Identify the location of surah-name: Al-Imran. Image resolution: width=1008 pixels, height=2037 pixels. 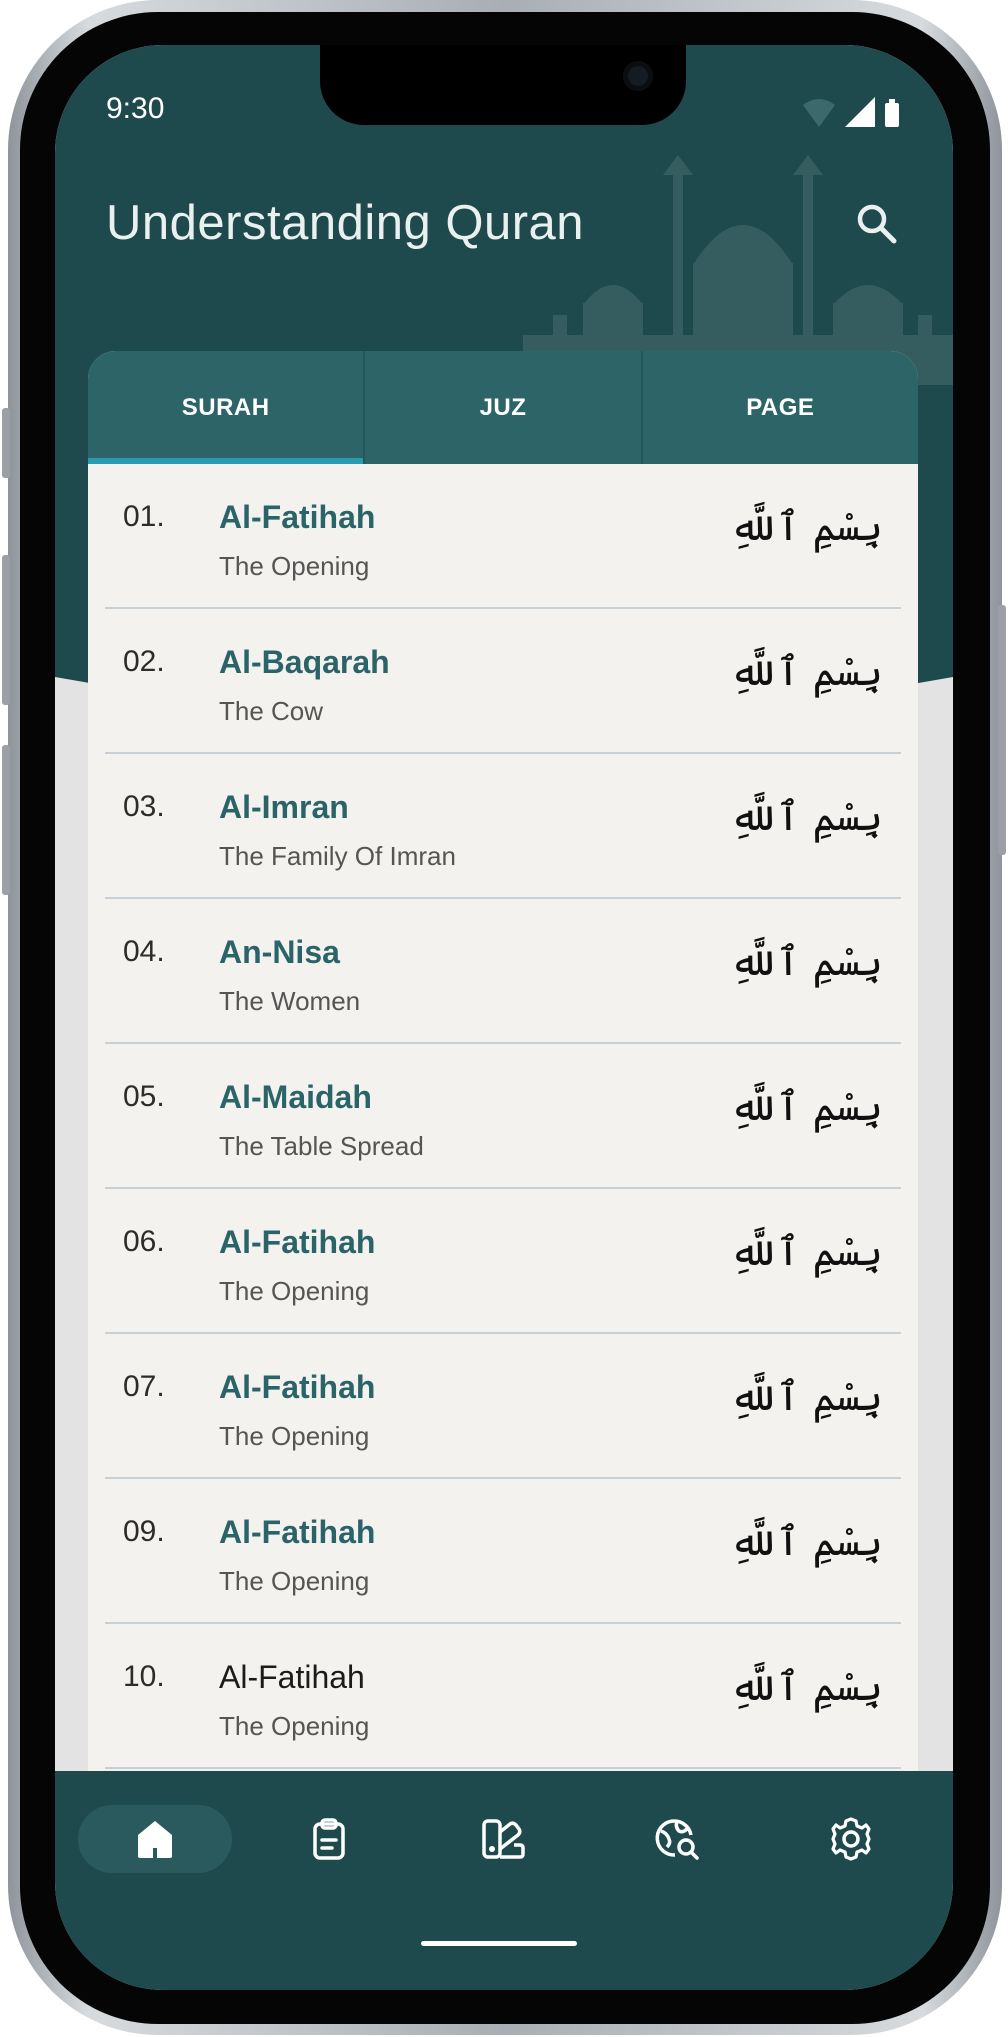
(284, 807).